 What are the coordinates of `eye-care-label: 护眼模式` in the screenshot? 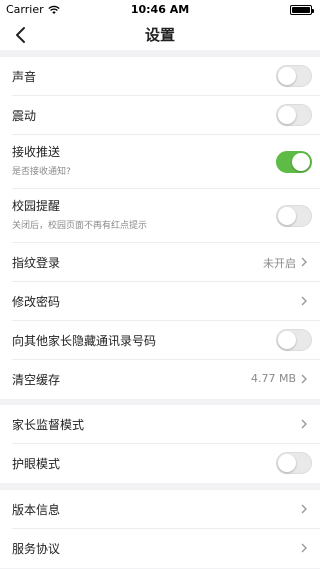 It's located at (36, 464).